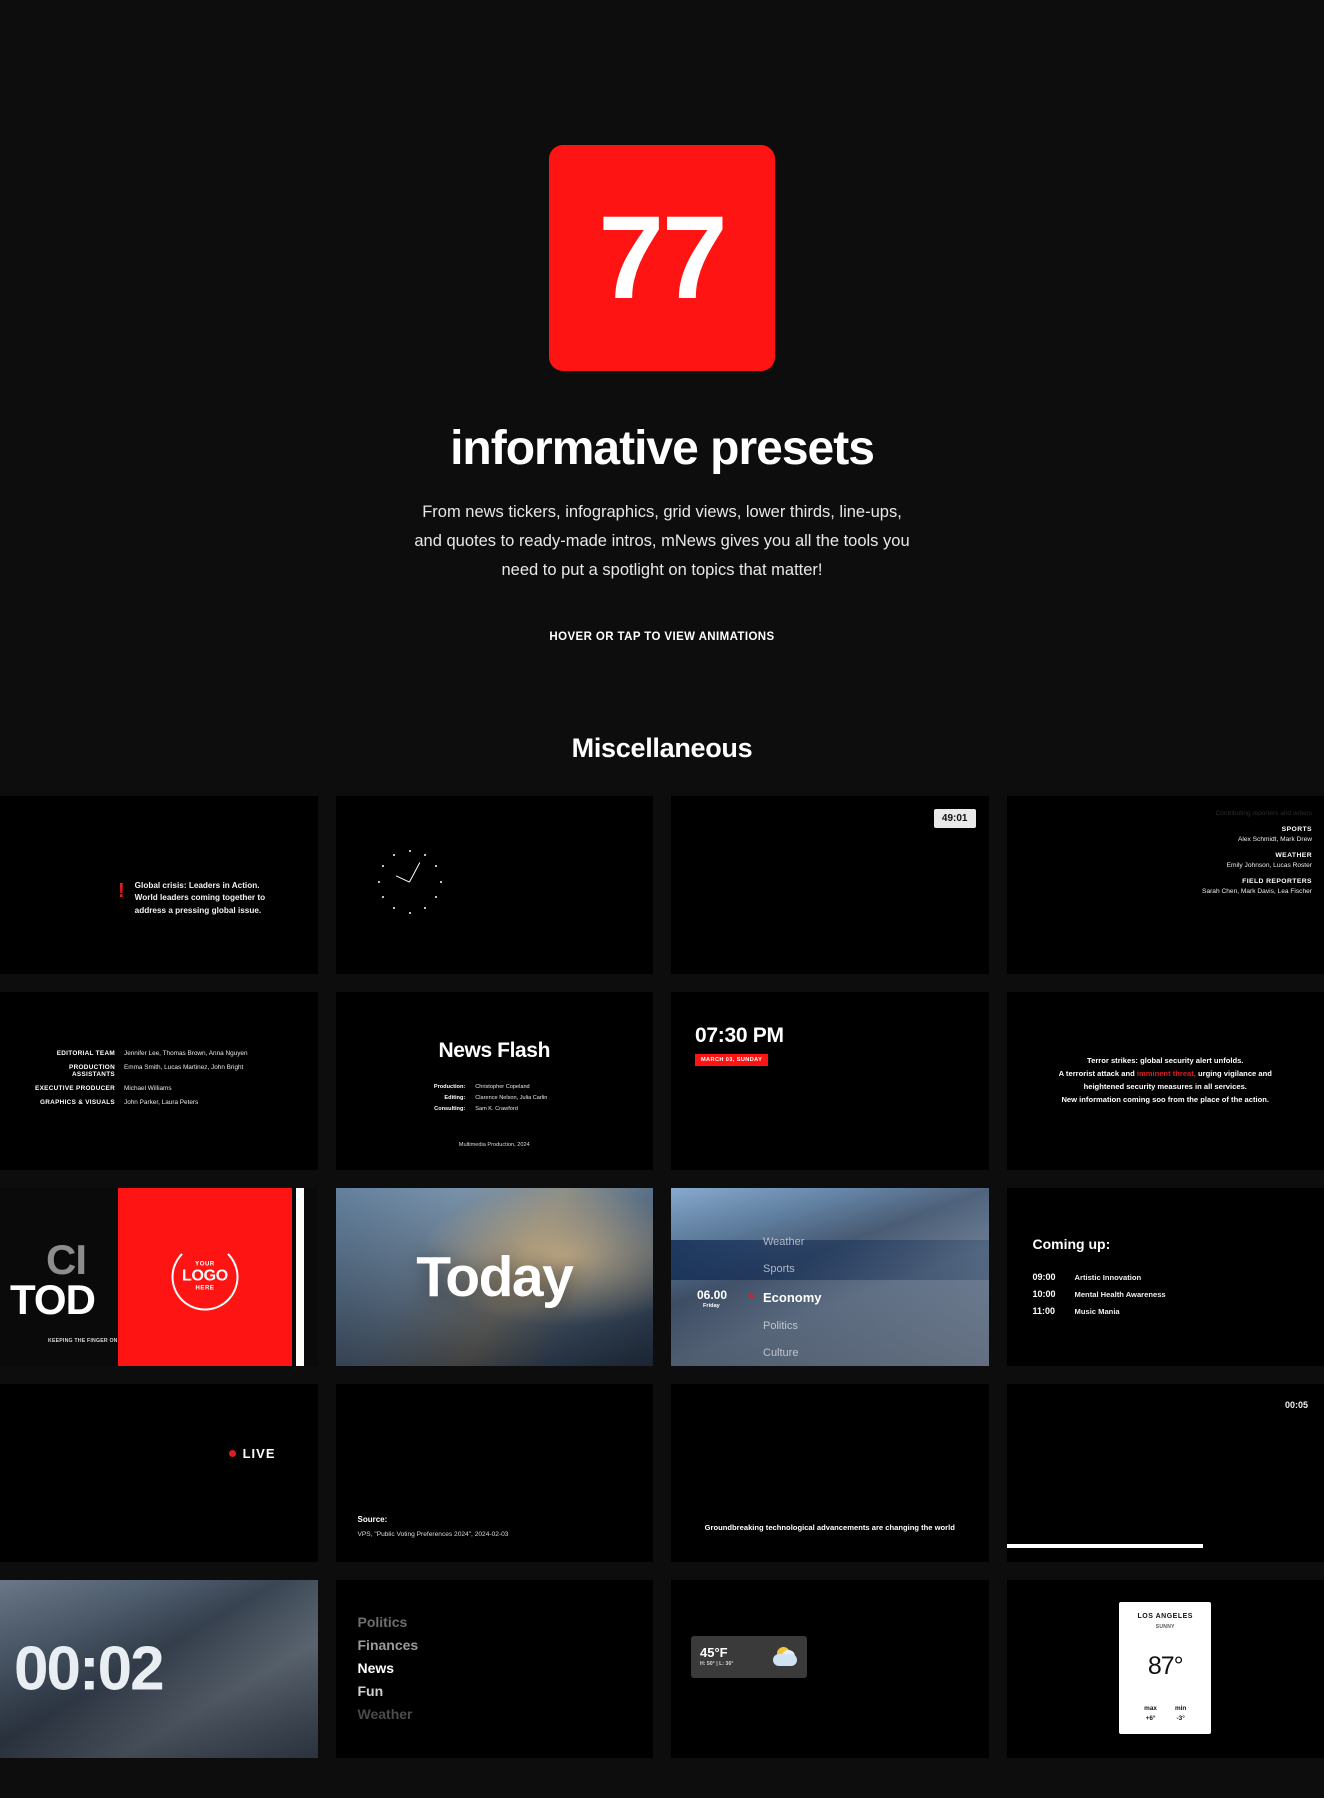  I want to click on team-role-2: EXECUTIVE PRODUCER, so click(76, 1088).